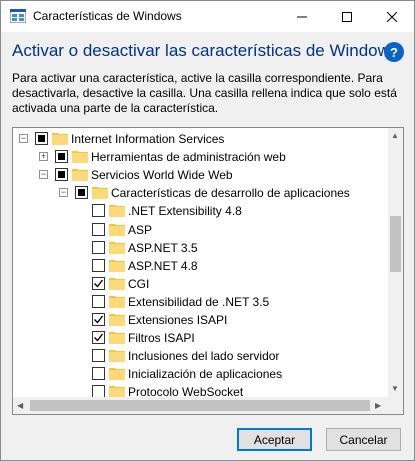  I want to click on tree-item: Filtros ISAPI, so click(200, 337).